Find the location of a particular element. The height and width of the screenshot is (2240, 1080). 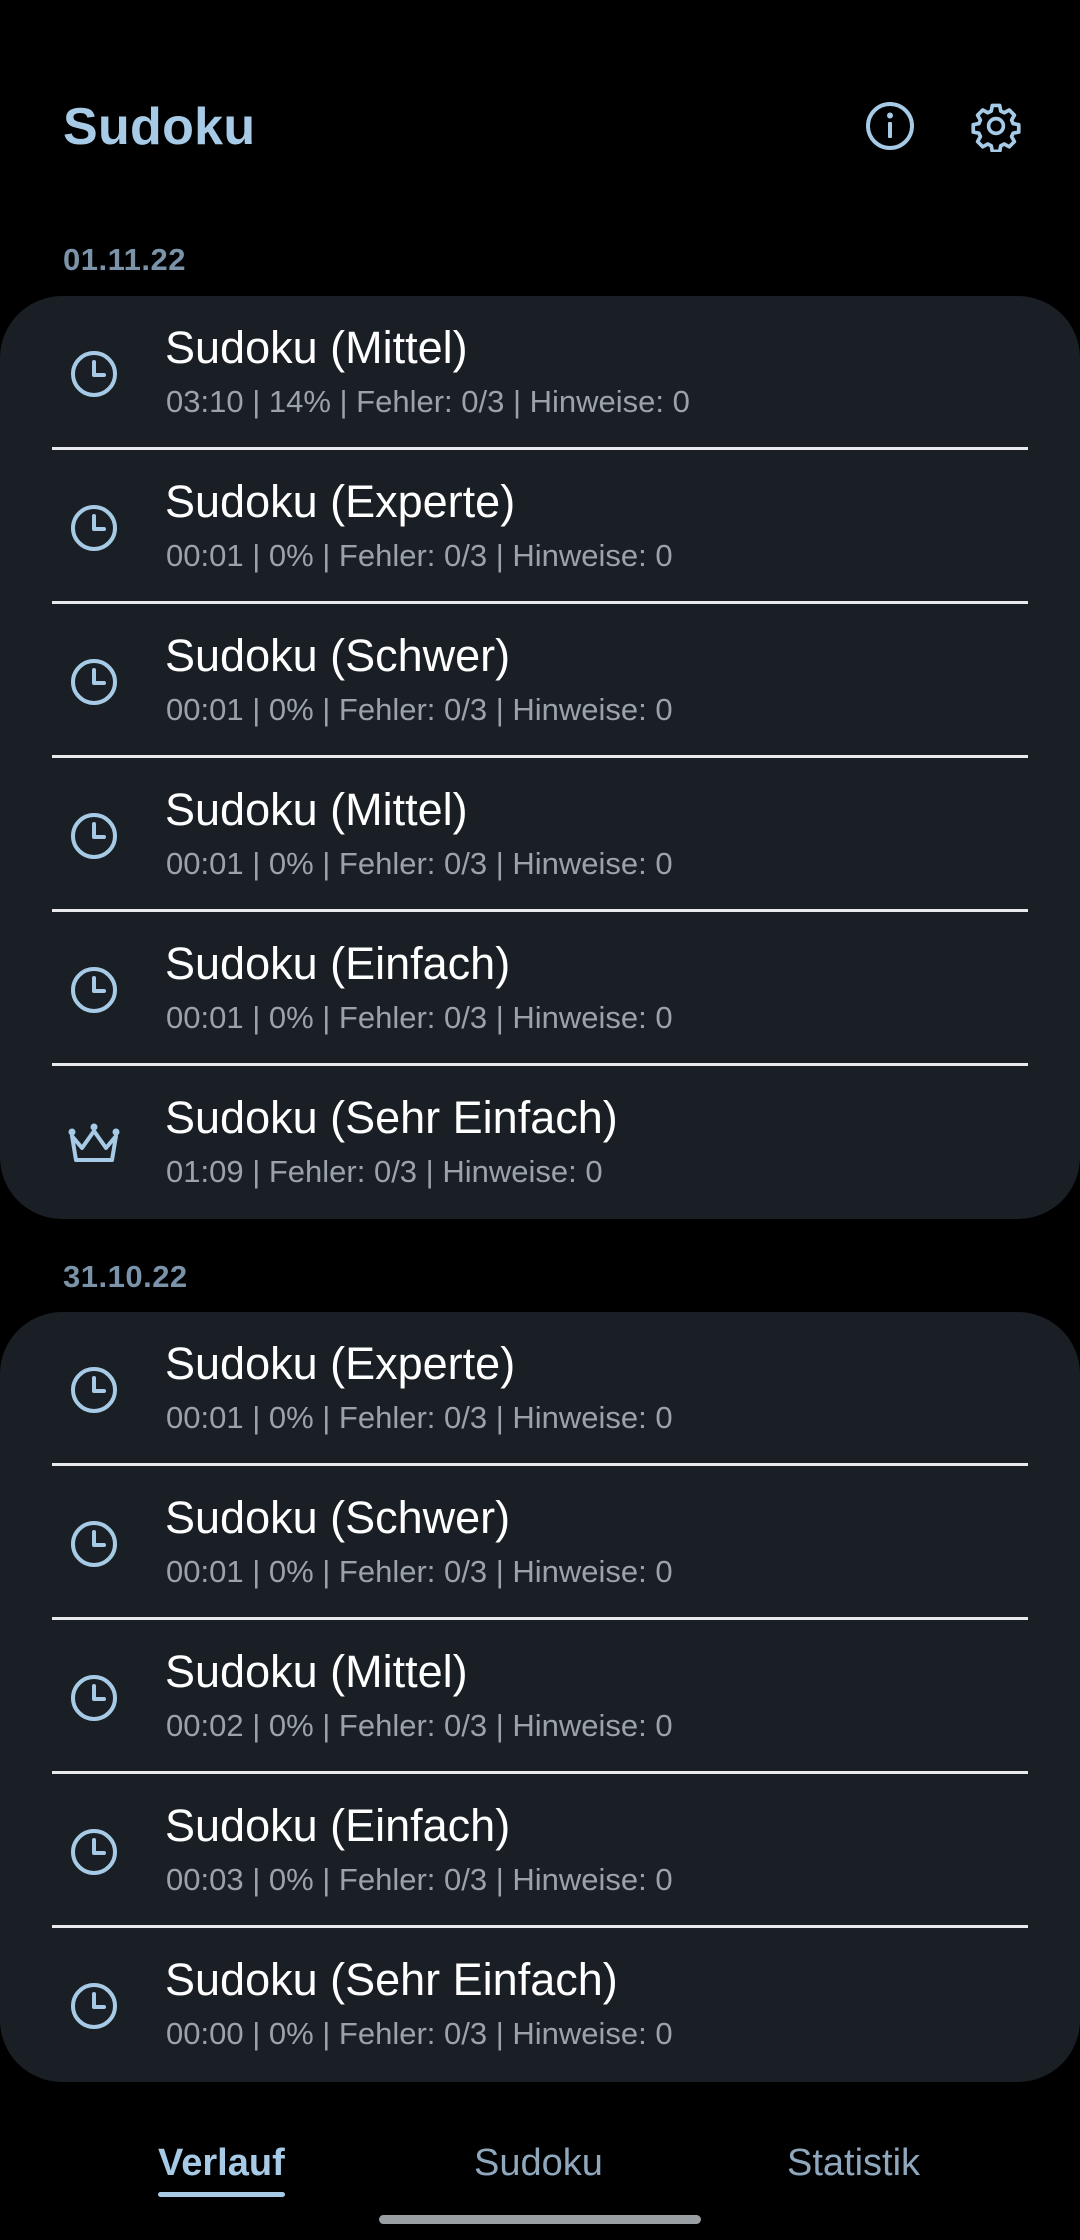

entry-details: 03:10 | 14% | Fehler: 0/3 | Hinweise: 0 is located at coordinates (428, 401).